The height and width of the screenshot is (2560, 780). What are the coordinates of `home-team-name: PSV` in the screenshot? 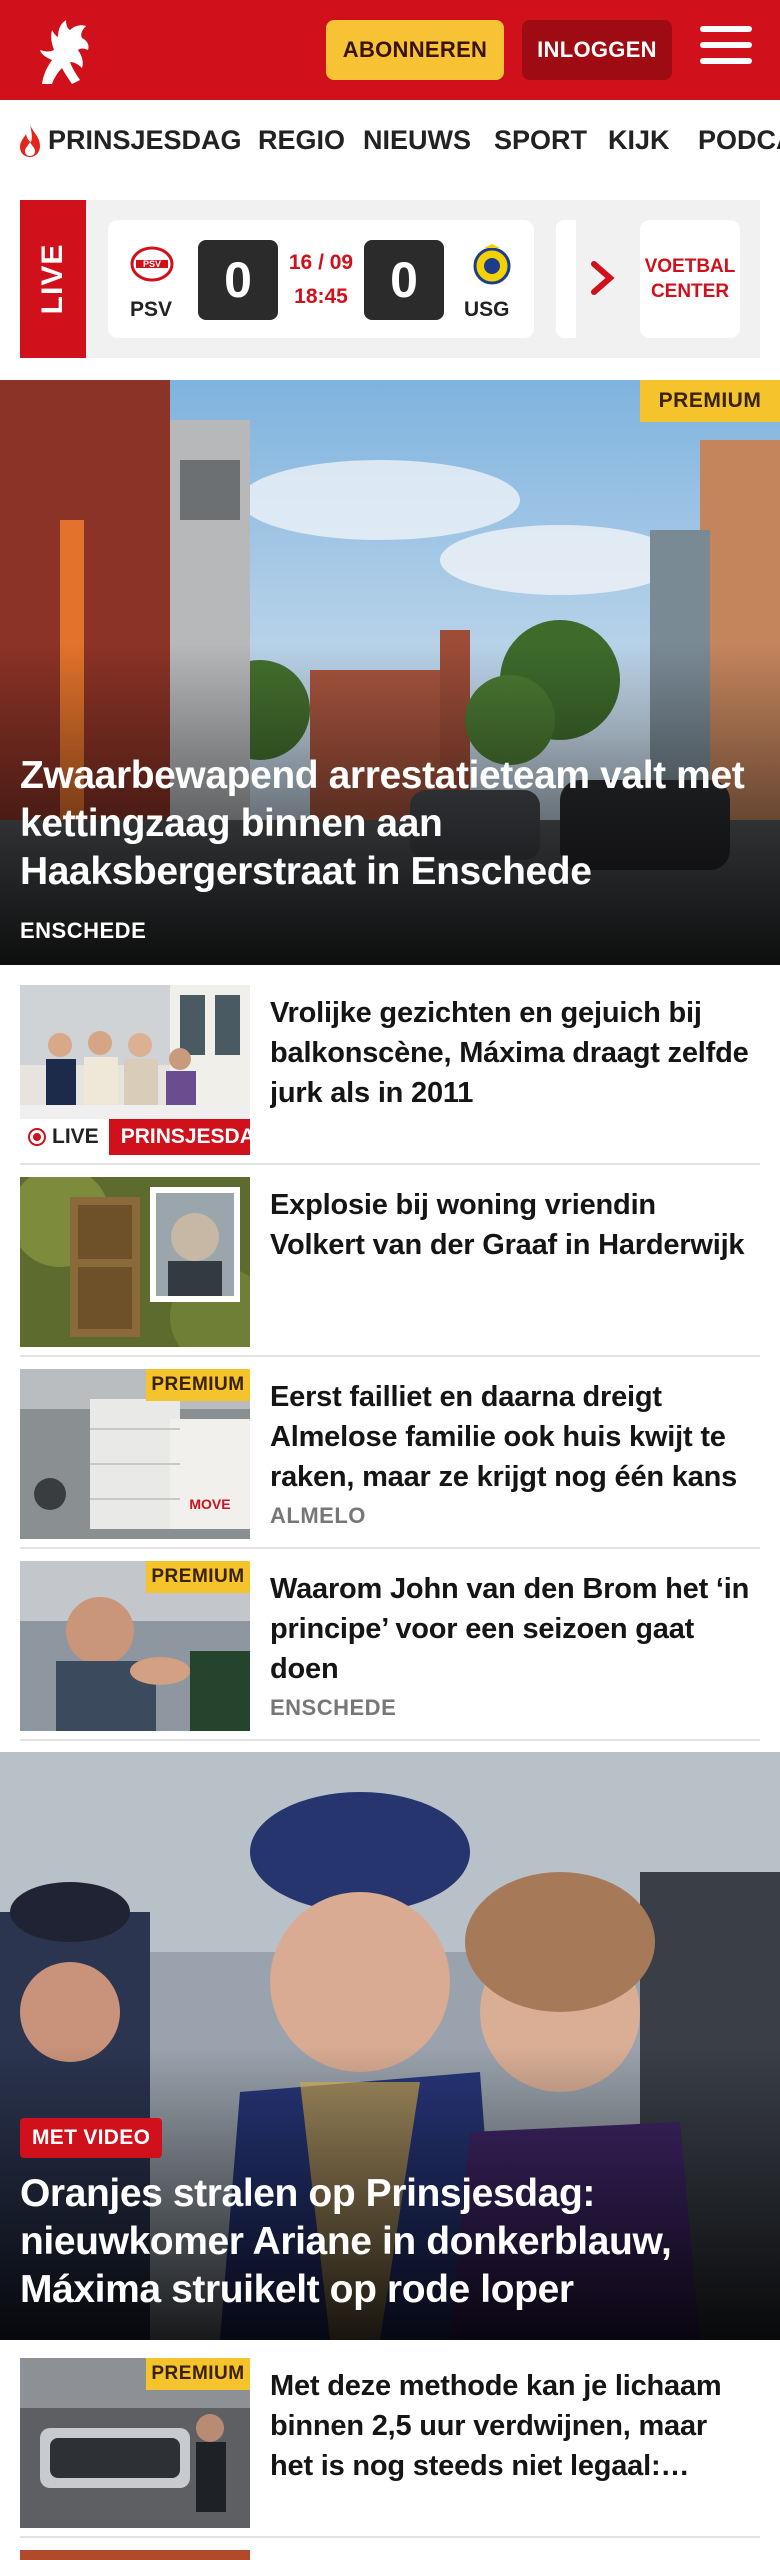 It's located at (151, 309).